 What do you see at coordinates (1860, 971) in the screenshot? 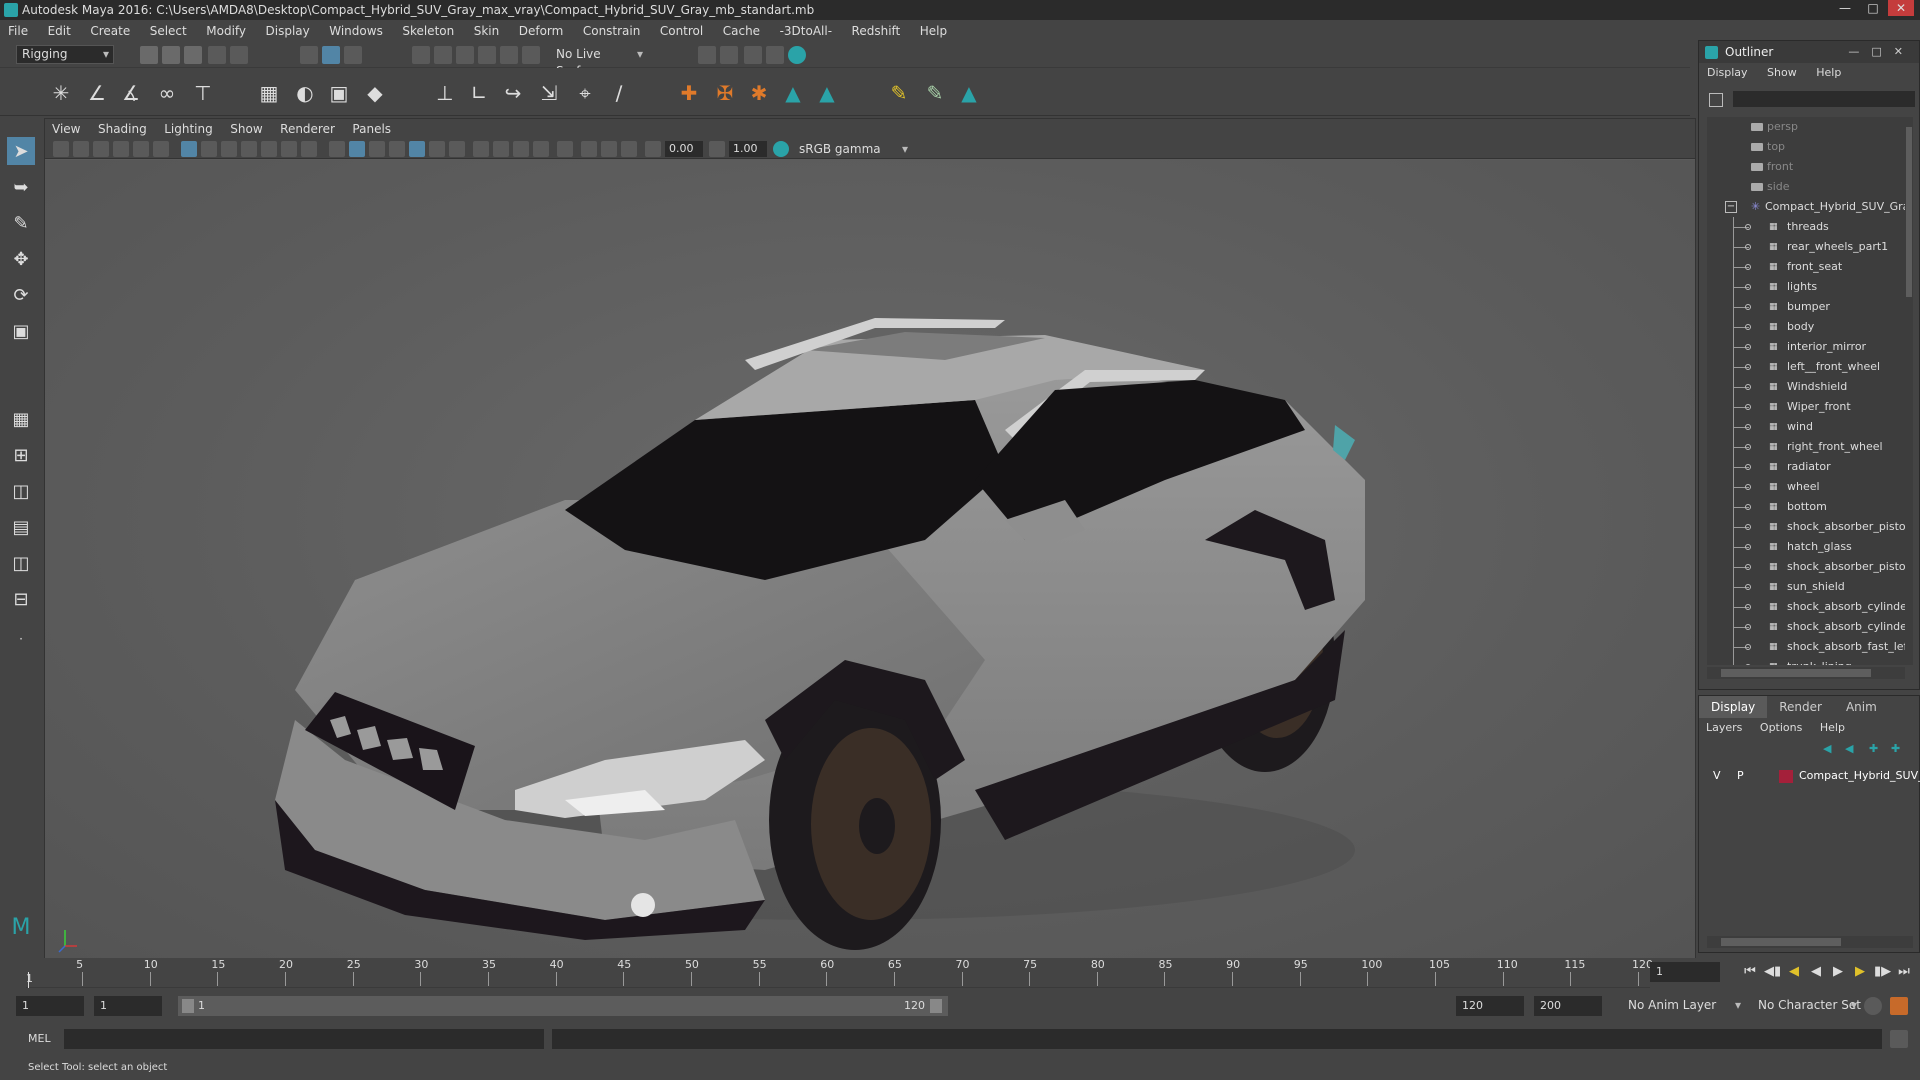
I see `step-forward-key-icon: ▶` at bounding box center [1860, 971].